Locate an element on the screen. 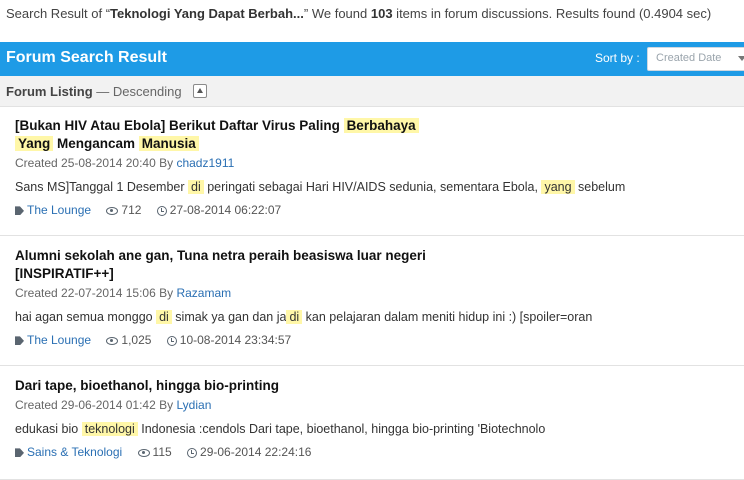  result-meta: The Lounge 712 27-08-2014 06:22:07 is located at coordinates (379, 210).